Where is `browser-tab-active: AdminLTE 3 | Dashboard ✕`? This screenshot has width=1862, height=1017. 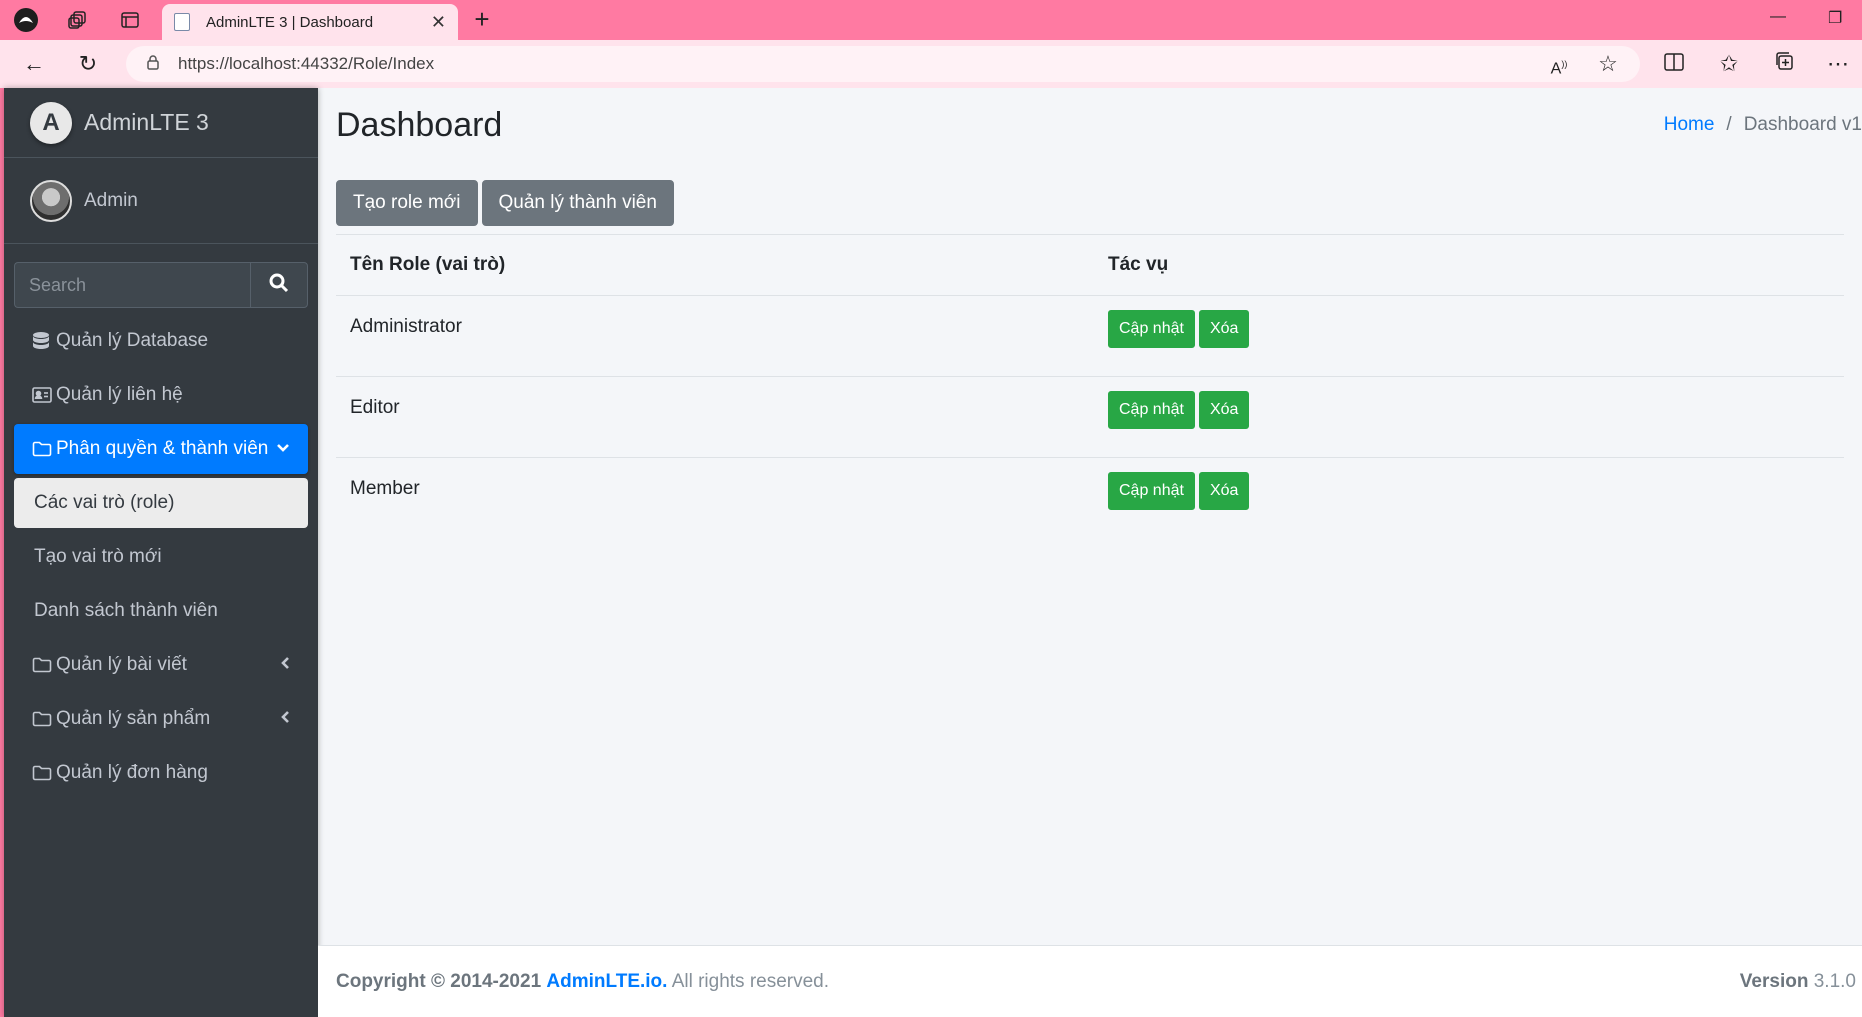 browser-tab-active: AdminLTE 3 | Dashboard ✕ is located at coordinates (310, 22).